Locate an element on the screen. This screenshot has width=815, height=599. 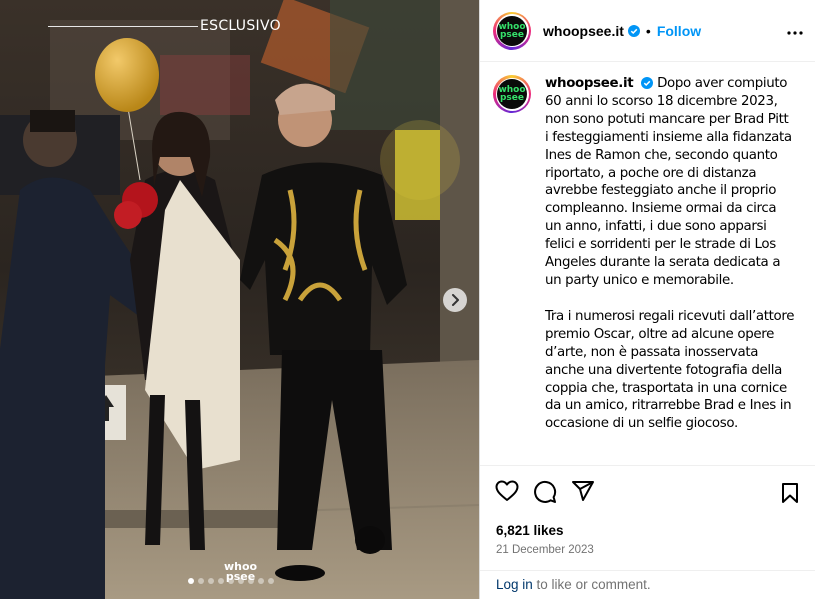
carousel-next-button is located at coordinates (455, 300).